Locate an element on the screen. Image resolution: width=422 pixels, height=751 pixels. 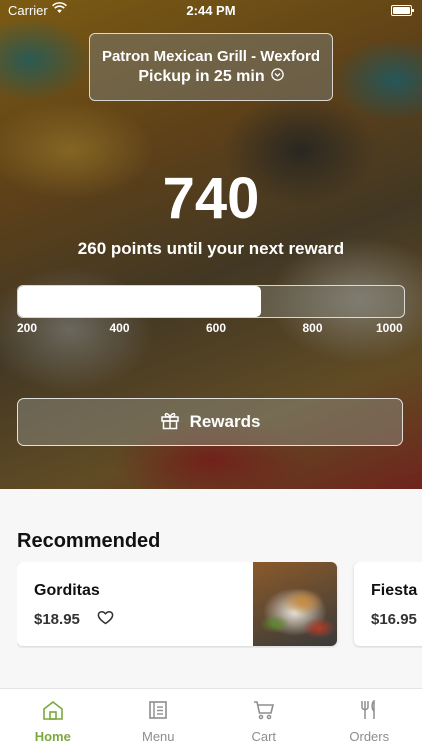
item-name: Gorditas is located at coordinates (67, 591).